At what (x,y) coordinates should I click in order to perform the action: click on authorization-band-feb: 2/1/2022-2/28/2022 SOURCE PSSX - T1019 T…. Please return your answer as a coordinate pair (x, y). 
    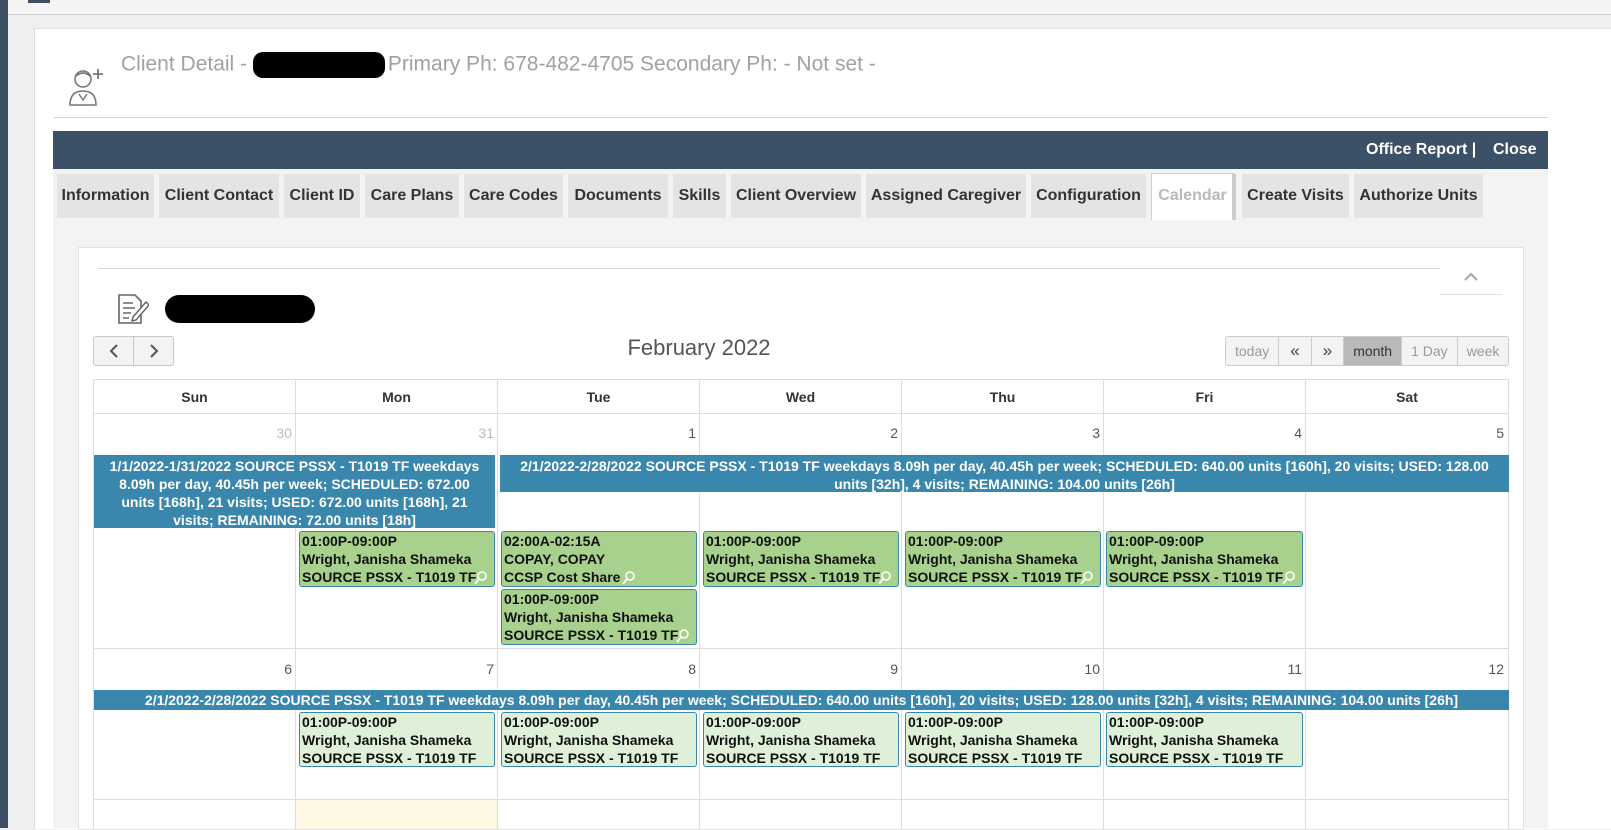
    Looking at the image, I should click on (1004, 473).